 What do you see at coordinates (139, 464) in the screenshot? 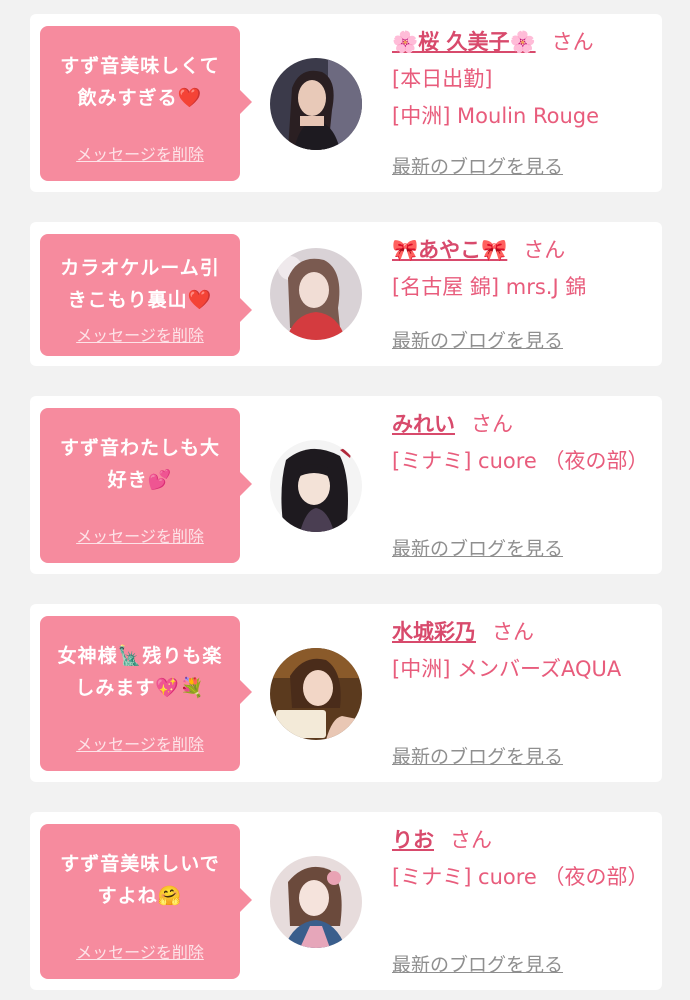
I see `message-text: すず音わたしも大 好き💕` at bounding box center [139, 464].